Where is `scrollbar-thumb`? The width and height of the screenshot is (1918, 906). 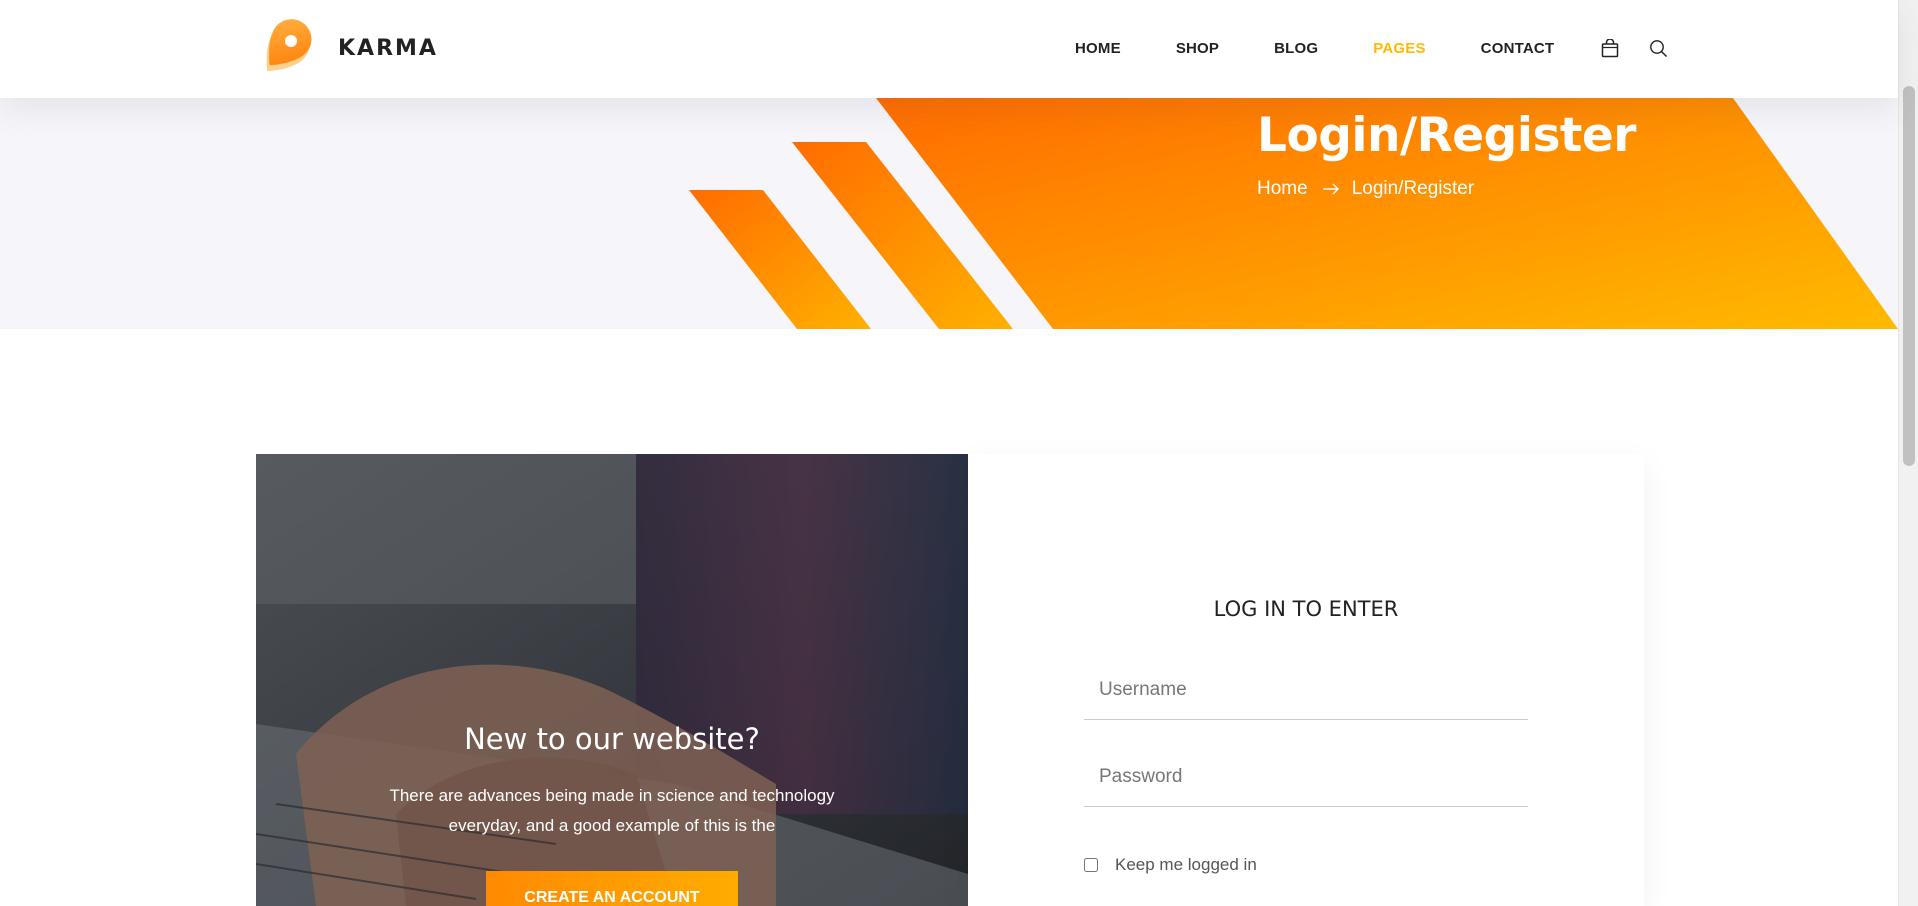 scrollbar-thumb is located at coordinates (1909, 276).